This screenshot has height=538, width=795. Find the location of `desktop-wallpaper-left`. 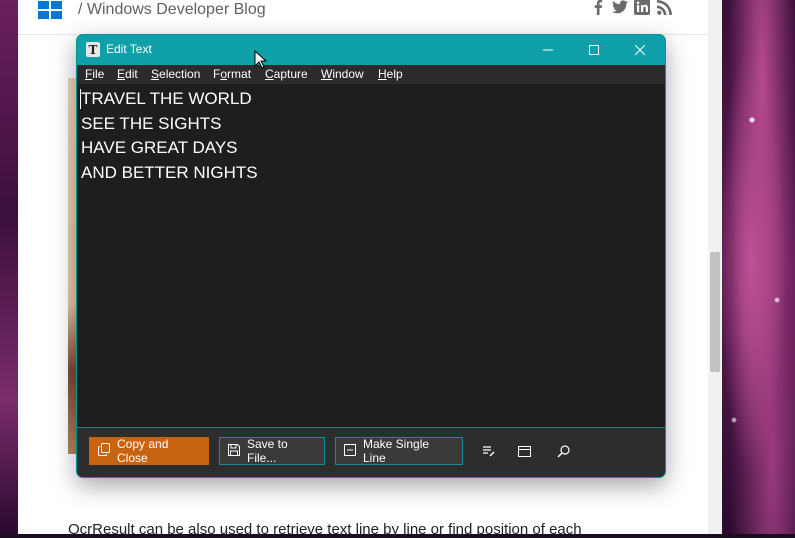

desktop-wallpaper-left is located at coordinates (9, 267).